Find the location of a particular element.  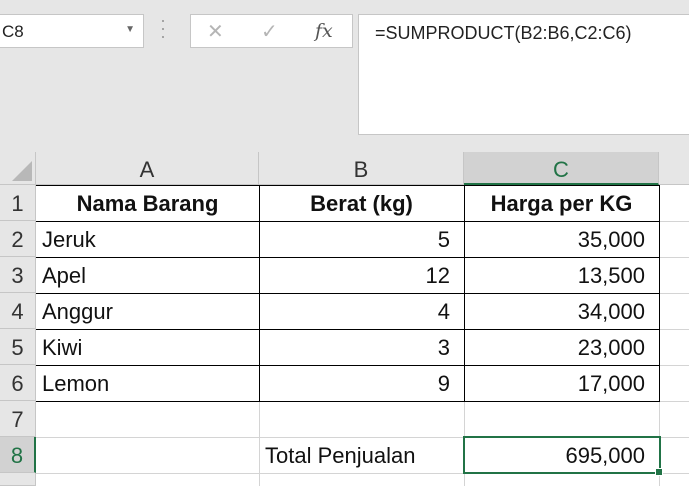

formula-buttons: ✕ ✓ fx is located at coordinates (271, 31).